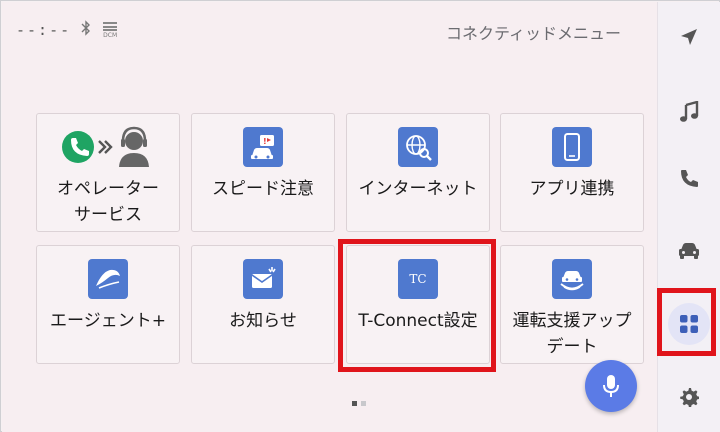 This screenshot has height=432, width=720. I want to click on tile-t-connect-settings: TC T-Connect設定, so click(418, 304).